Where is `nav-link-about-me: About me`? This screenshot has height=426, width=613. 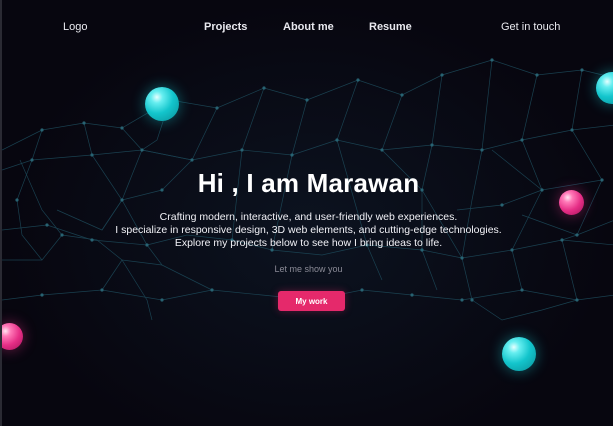 nav-link-about-me: About me is located at coordinates (308, 27).